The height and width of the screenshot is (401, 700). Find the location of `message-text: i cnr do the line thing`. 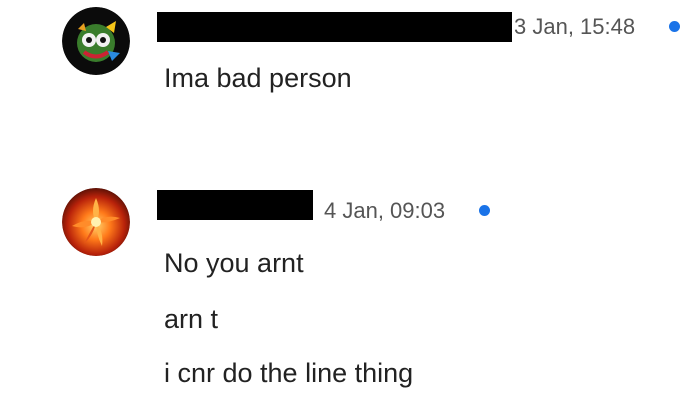

message-text: i cnr do the line thing is located at coordinates (289, 373).